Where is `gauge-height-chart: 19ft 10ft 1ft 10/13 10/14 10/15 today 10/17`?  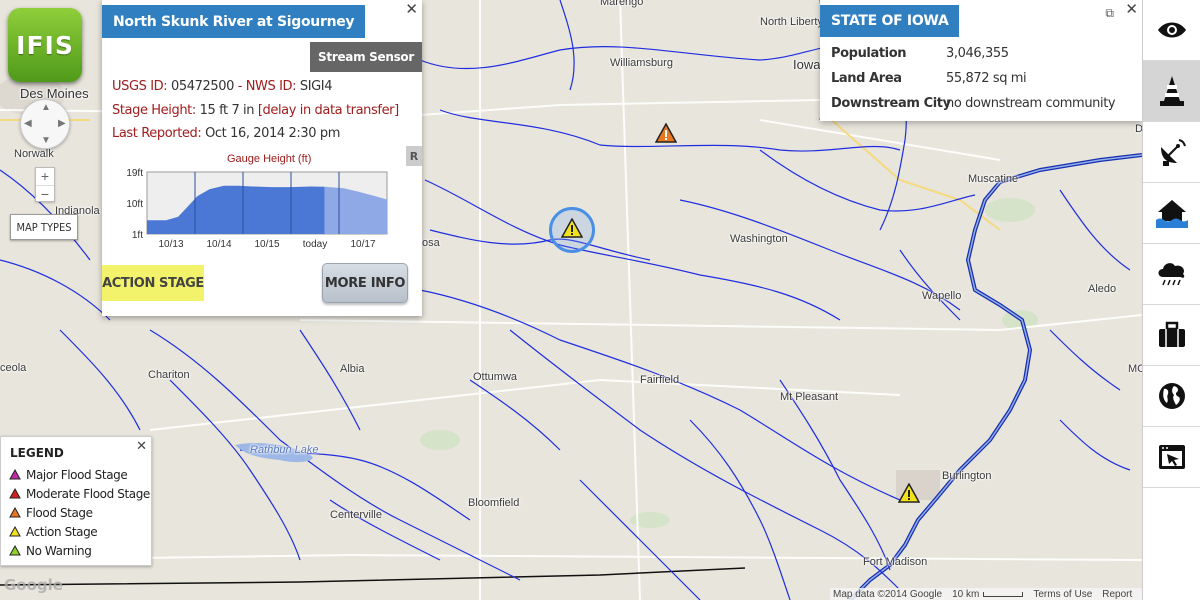
gauge-height-chart: 19ft 10ft 1ft 10/13 10/14 10/15 today 10/17 is located at coordinates (257, 209).